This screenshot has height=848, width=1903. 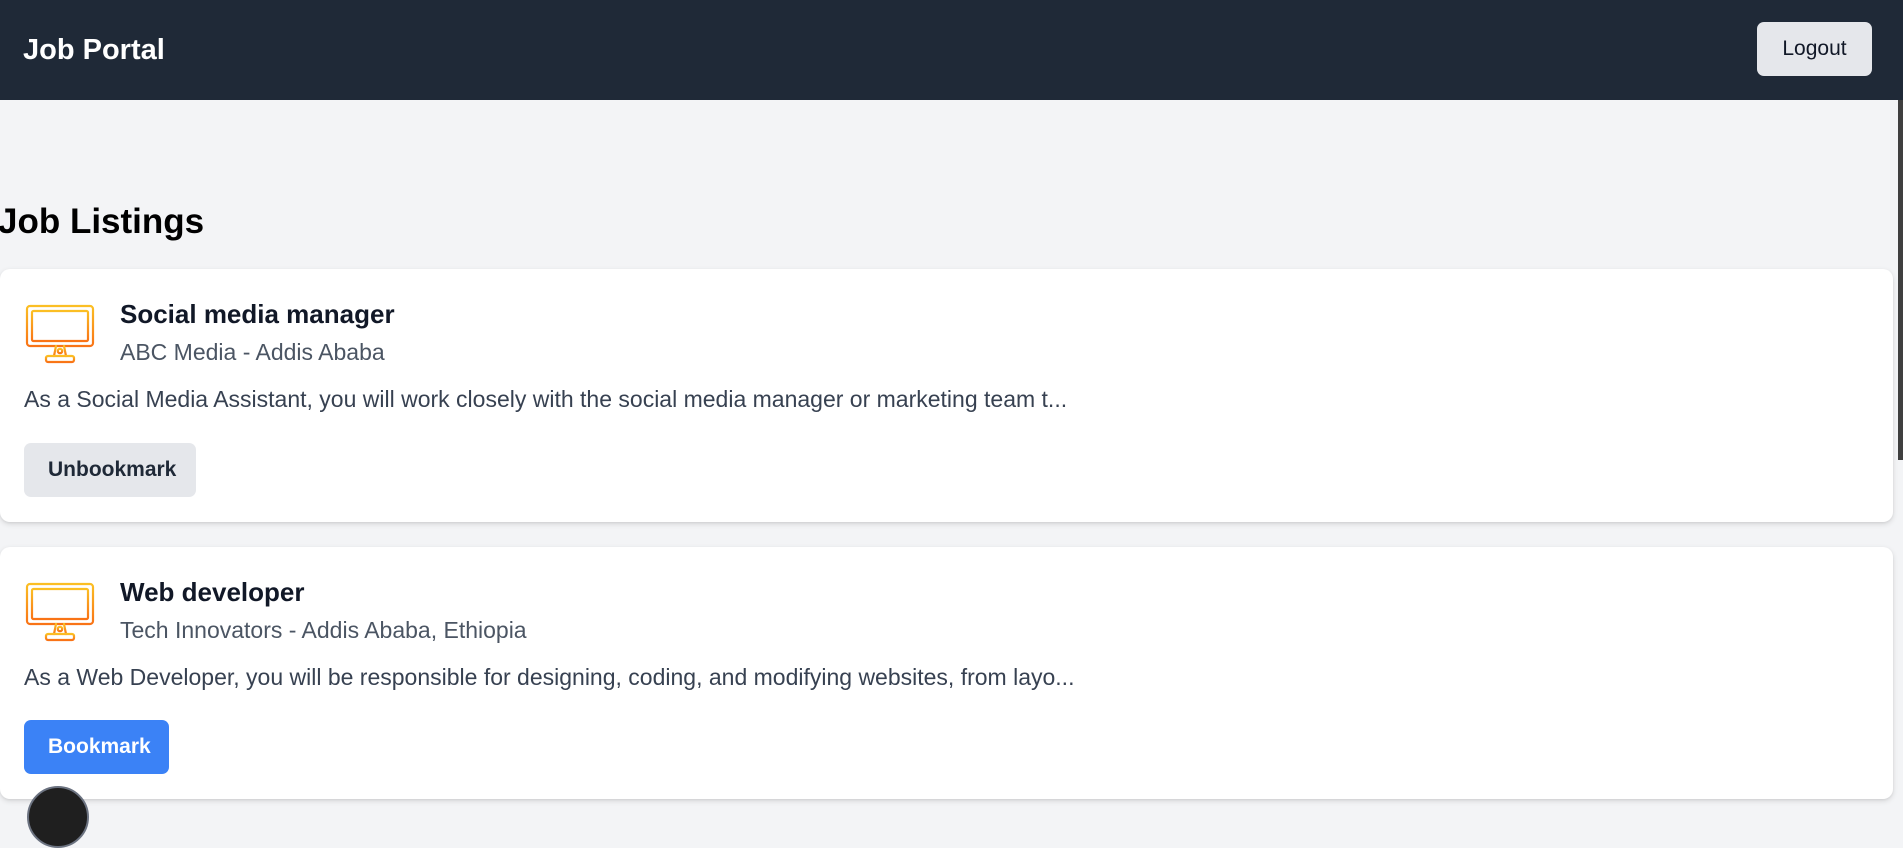 What do you see at coordinates (951, 50) in the screenshot?
I see `top-navbar: Job Portal Logout` at bounding box center [951, 50].